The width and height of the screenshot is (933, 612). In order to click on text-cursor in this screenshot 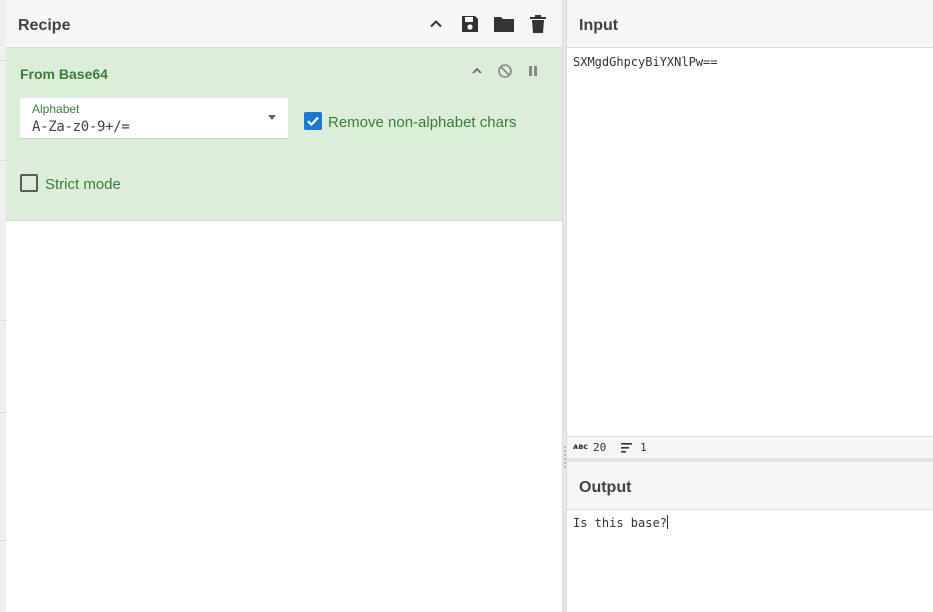, I will do `click(667, 522)`.